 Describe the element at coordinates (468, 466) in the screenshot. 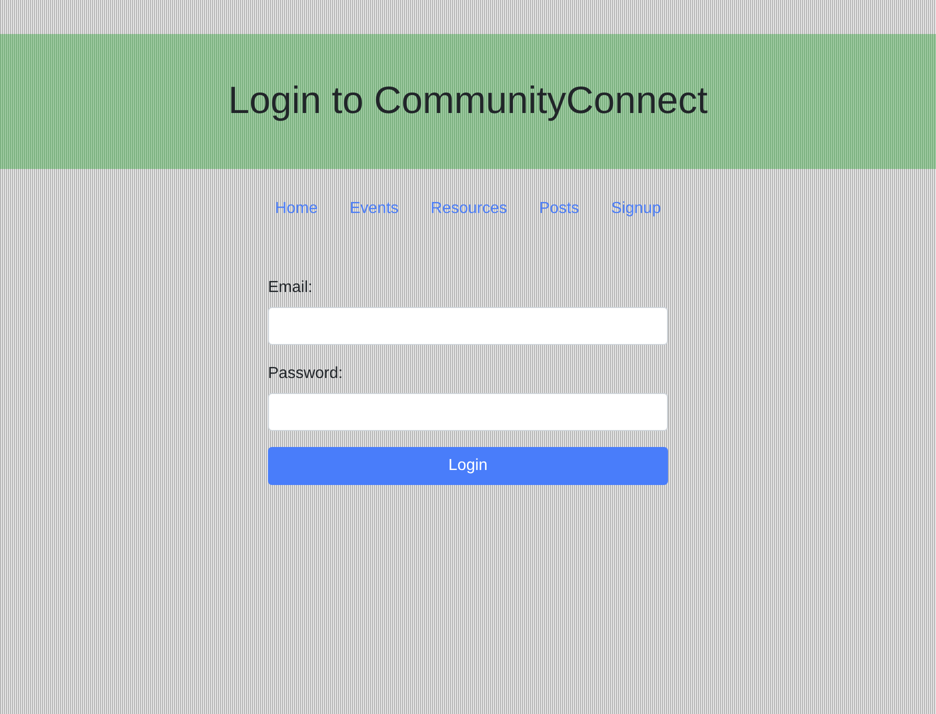

I see `login-button: Login` at that location.